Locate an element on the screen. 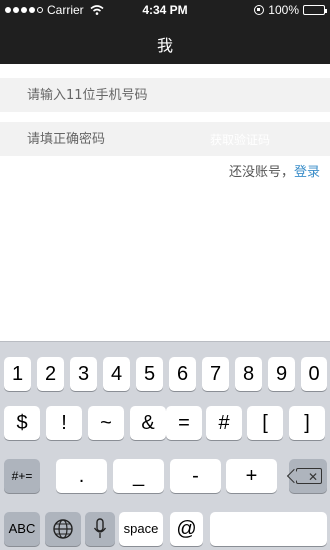 The height and width of the screenshot is (550, 330). key-right-bracket: ] is located at coordinates (307, 423).